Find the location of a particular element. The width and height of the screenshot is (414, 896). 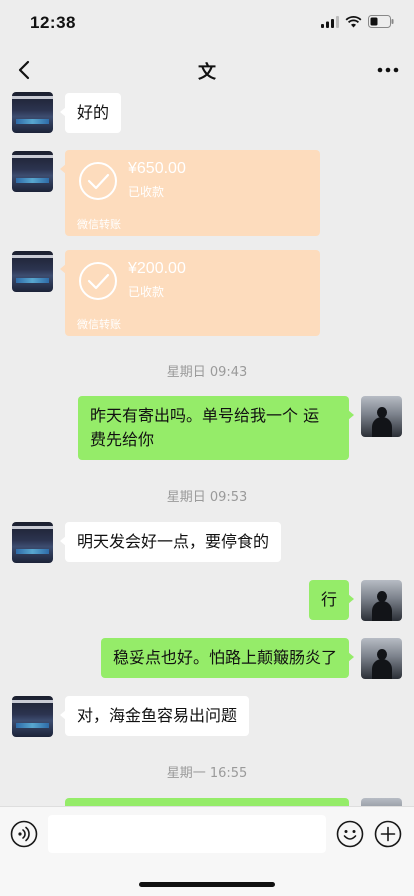

message-bubble-incoming: 对，海金鱼容易出问题 is located at coordinates (154, 716).